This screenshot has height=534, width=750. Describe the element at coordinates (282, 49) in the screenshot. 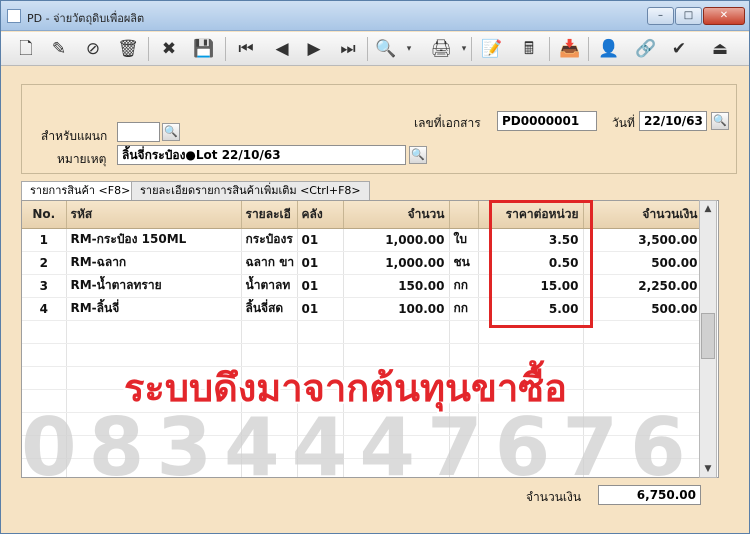

I see `prev-record-icon: ◀` at that location.